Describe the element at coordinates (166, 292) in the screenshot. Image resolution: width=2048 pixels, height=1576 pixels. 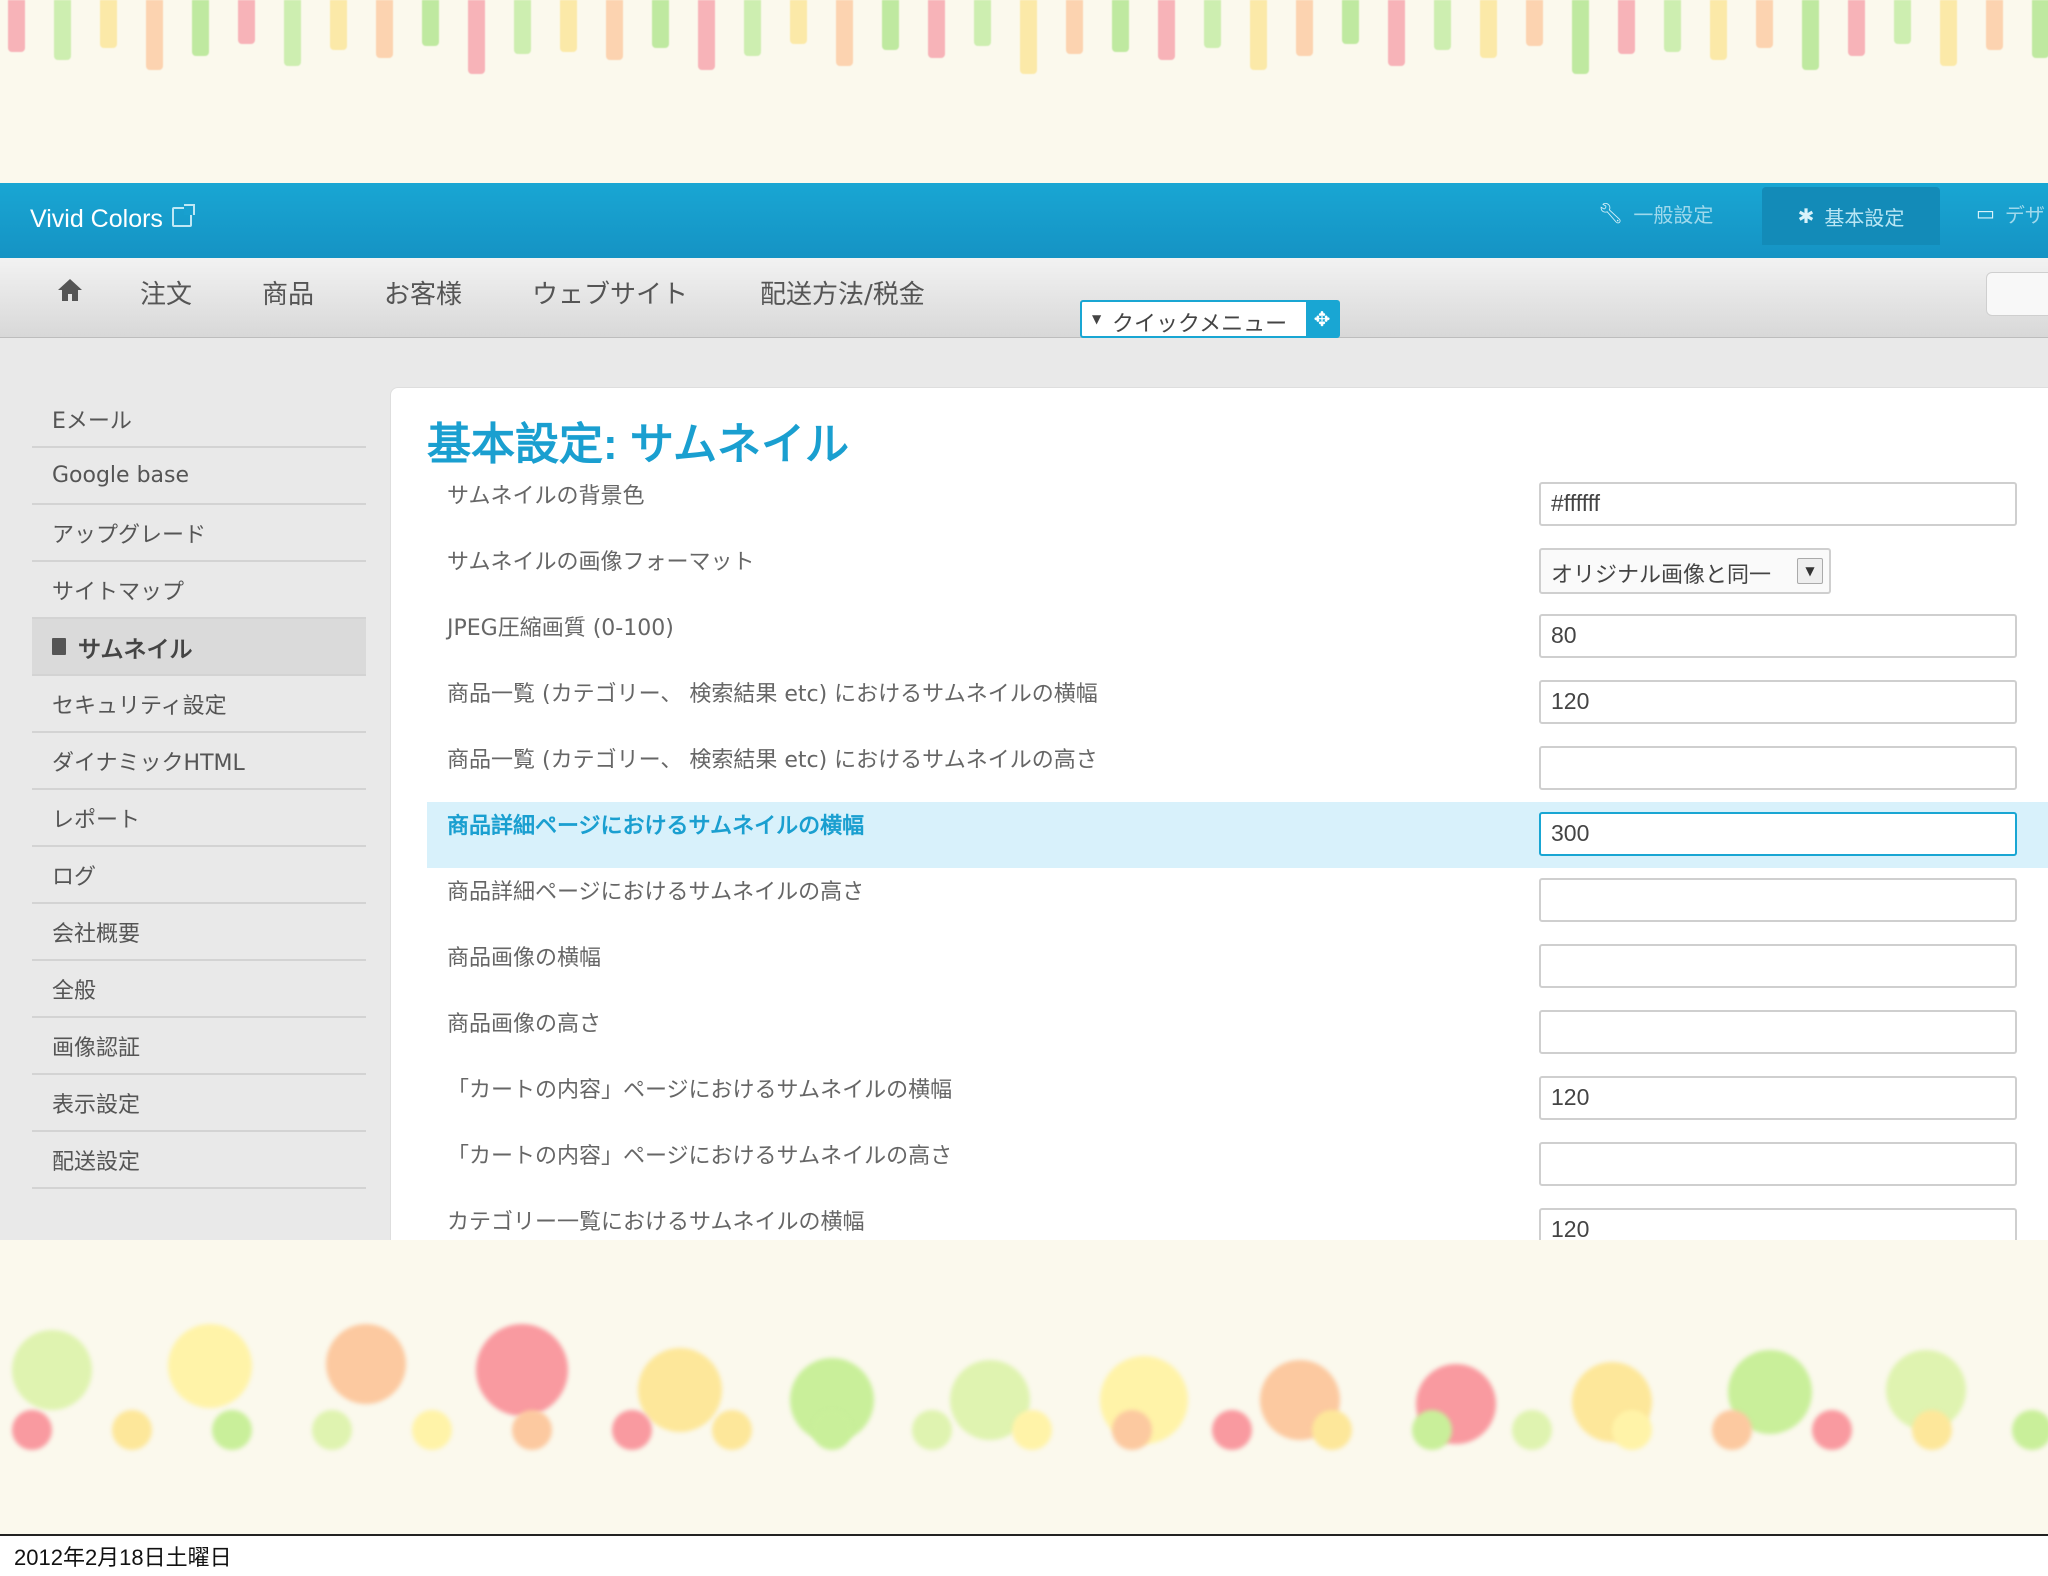
I see `nav-orders: 注文` at that location.